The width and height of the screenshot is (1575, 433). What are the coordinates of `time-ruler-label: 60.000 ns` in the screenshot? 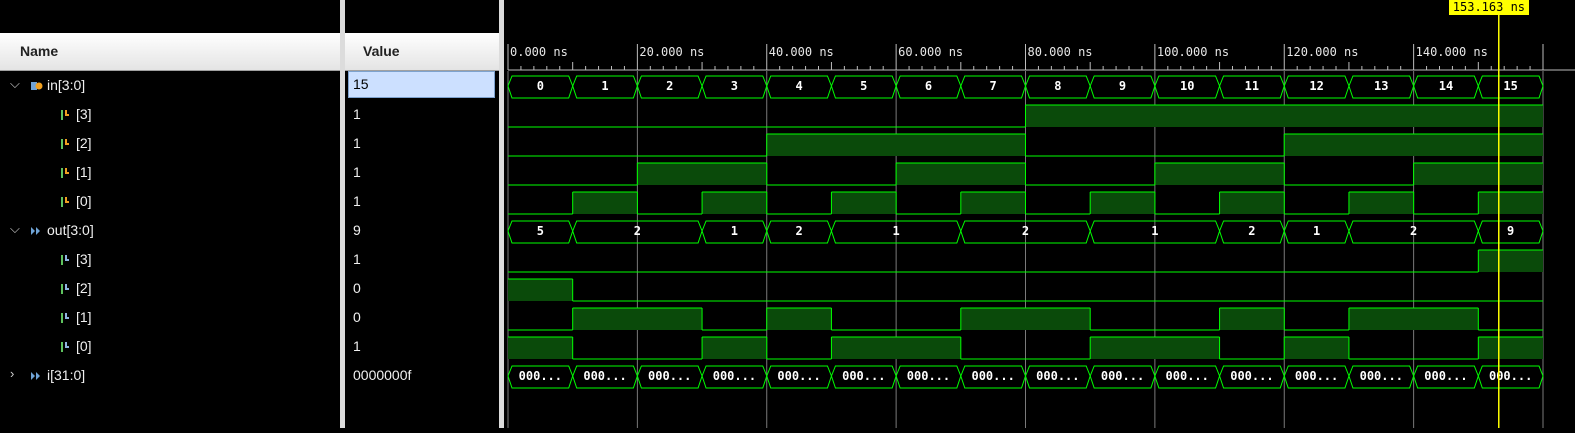 It's located at (930, 52).